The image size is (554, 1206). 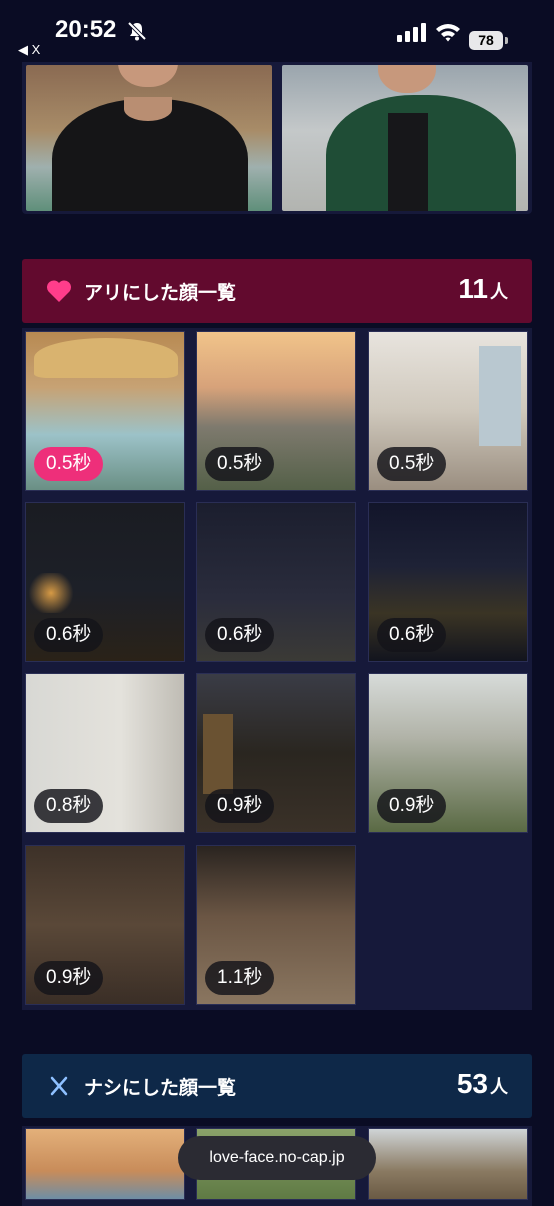 I want to click on liked-count: 11 人, so click(x=483, y=289).